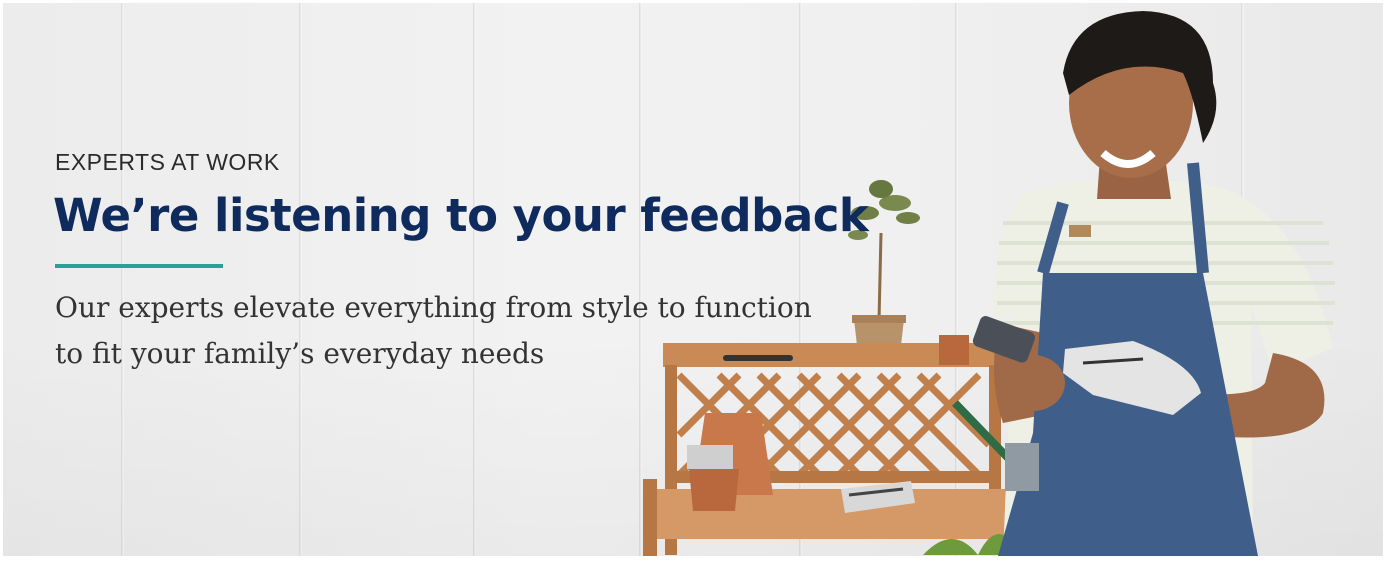 This screenshot has height=570, width=1386. Describe the element at coordinates (461, 215) in the screenshot. I see `page-title: We’re listening to your feedback` at that location.